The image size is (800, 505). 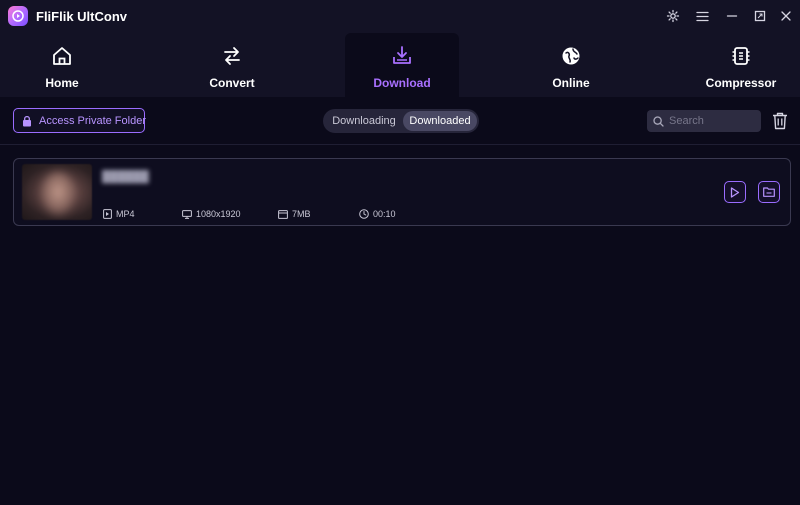 What do you see at coordinates (62, 56) in the screenshot?
I see `home-icon` at bounding box center [62, 56].